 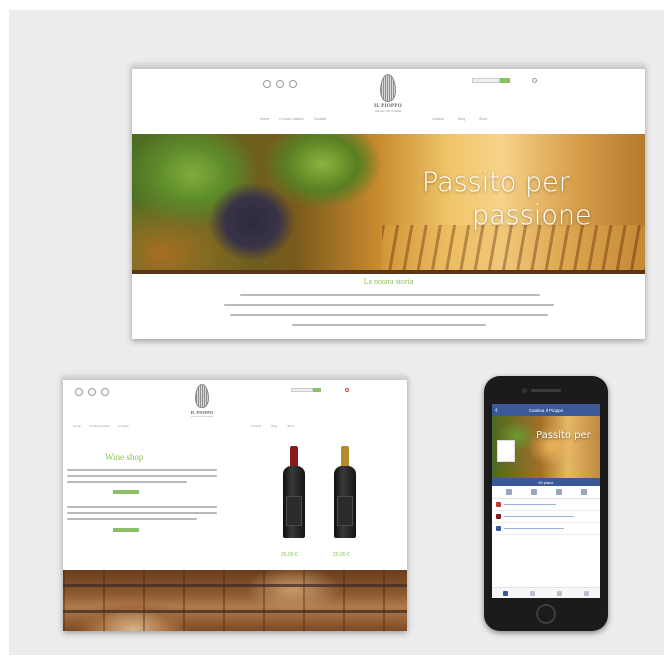 I want to click on front-camera, so click(x=524, y=390).